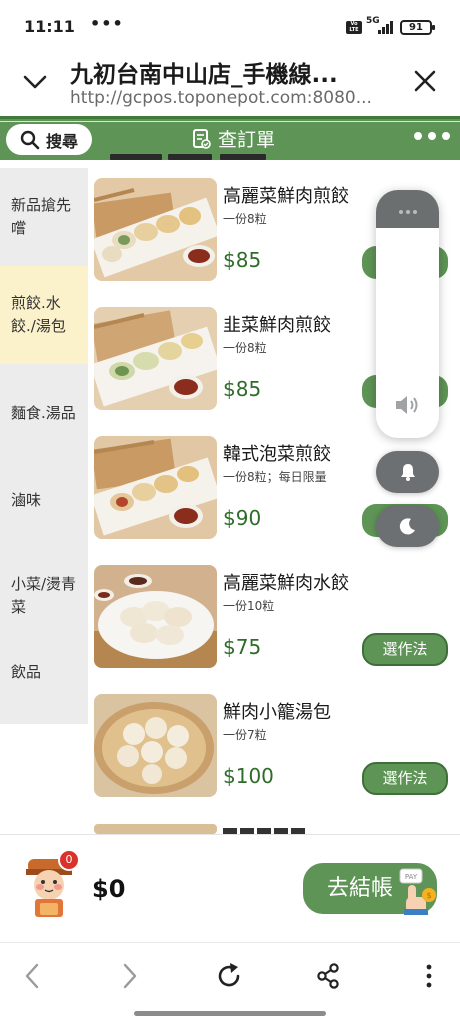 This screenshot has height=1024, width=460. What do you see at coordinates (286, 583) in the screenshot?
I see `product-name: 高麗菜鮮肉水餃` at bounding box center [286, 583].